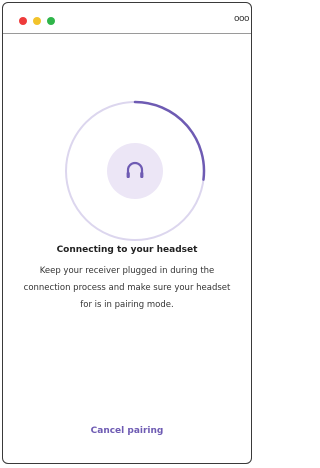 Image resolution: width=320 pixels, height=468 pixels. Describe the element at coordinates (127, 431) in the screenshot. I see `cancel-pairing-link: Cancel pairing` at that location.